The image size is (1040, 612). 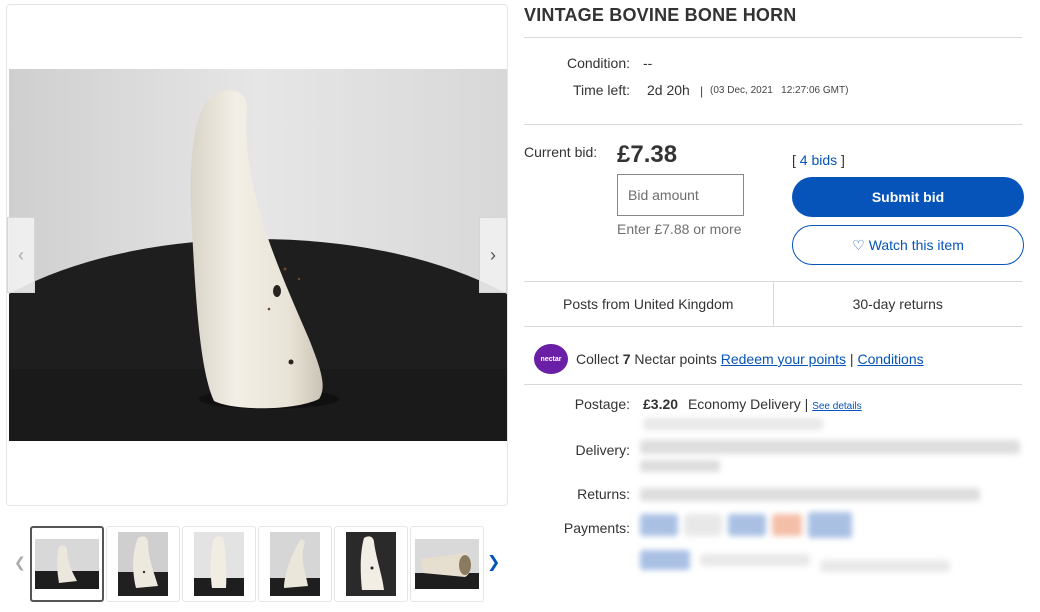 I want to click on postage-label: Postage:, so click(x=602, y=404).